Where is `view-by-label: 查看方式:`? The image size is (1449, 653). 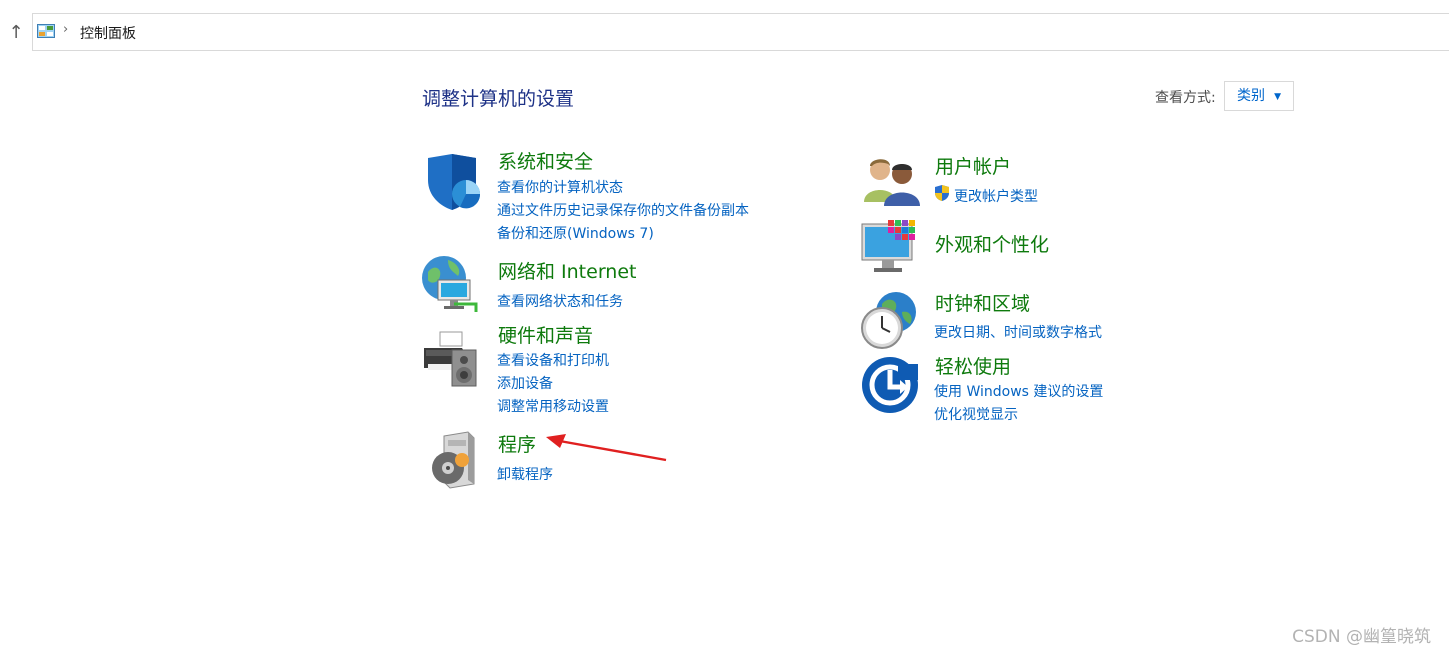 view-by-label: 查看方式: is located at coordinates (1185, 98).